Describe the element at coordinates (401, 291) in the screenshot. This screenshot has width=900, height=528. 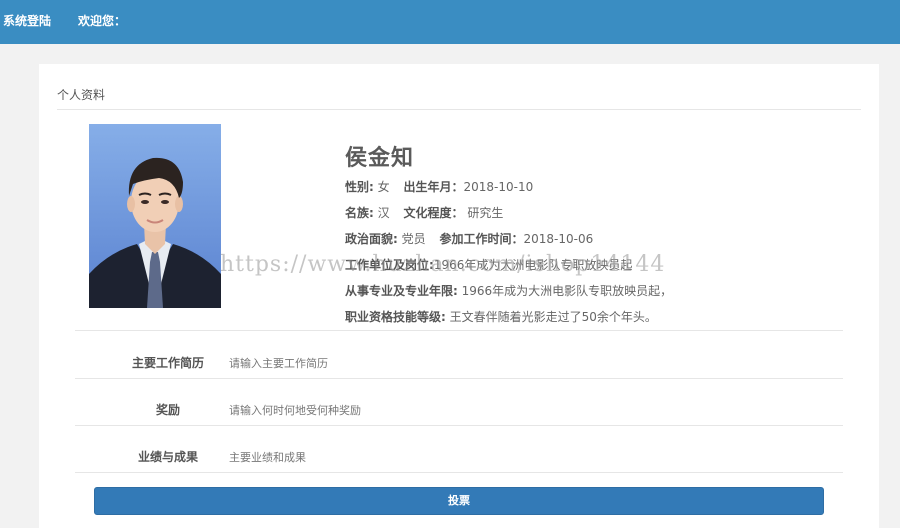
I see `specialty-label: 从事专业及专业年限:` at that location.